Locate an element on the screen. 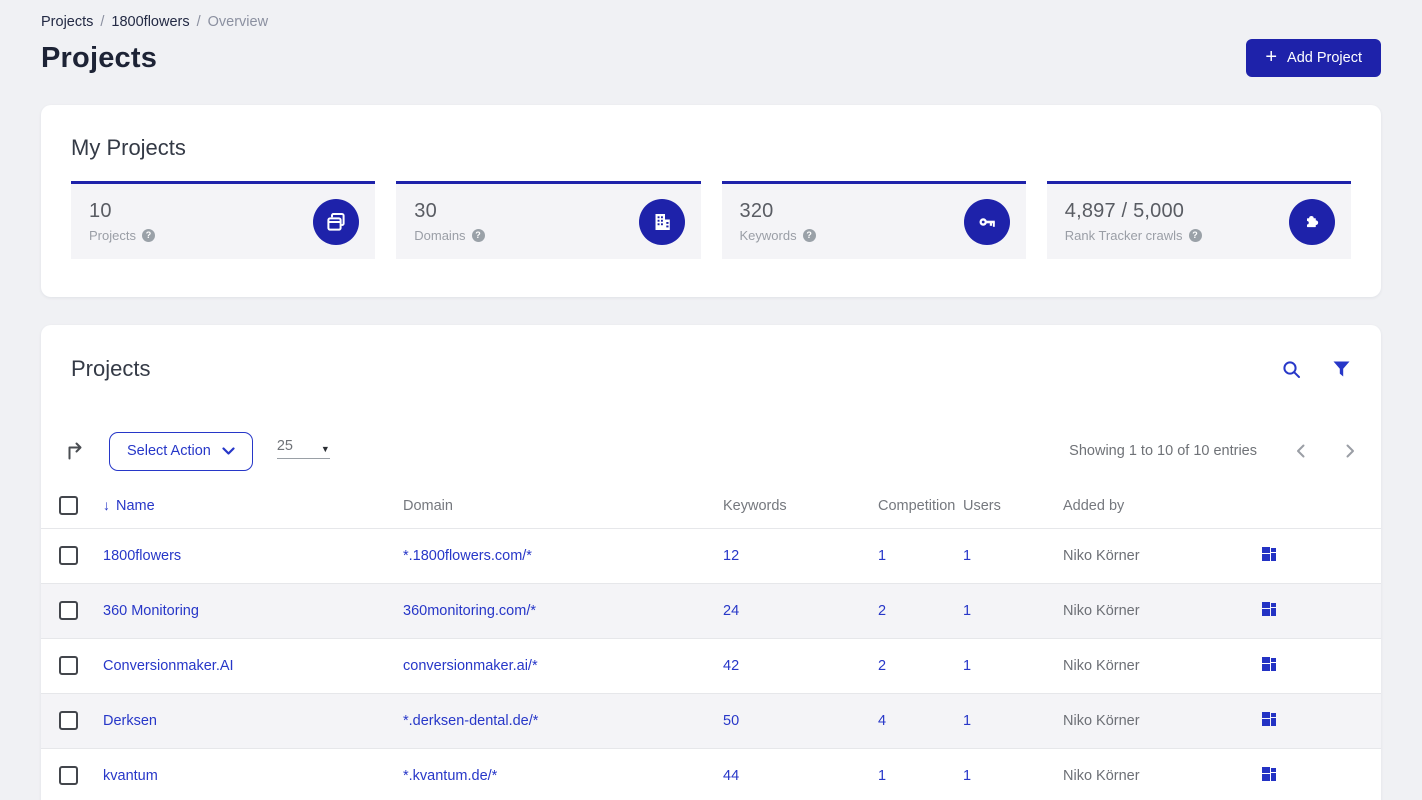 The width and height of the screenshot is (1422, 800). pagination-prev-icon is located at coordinates (1300, 451).